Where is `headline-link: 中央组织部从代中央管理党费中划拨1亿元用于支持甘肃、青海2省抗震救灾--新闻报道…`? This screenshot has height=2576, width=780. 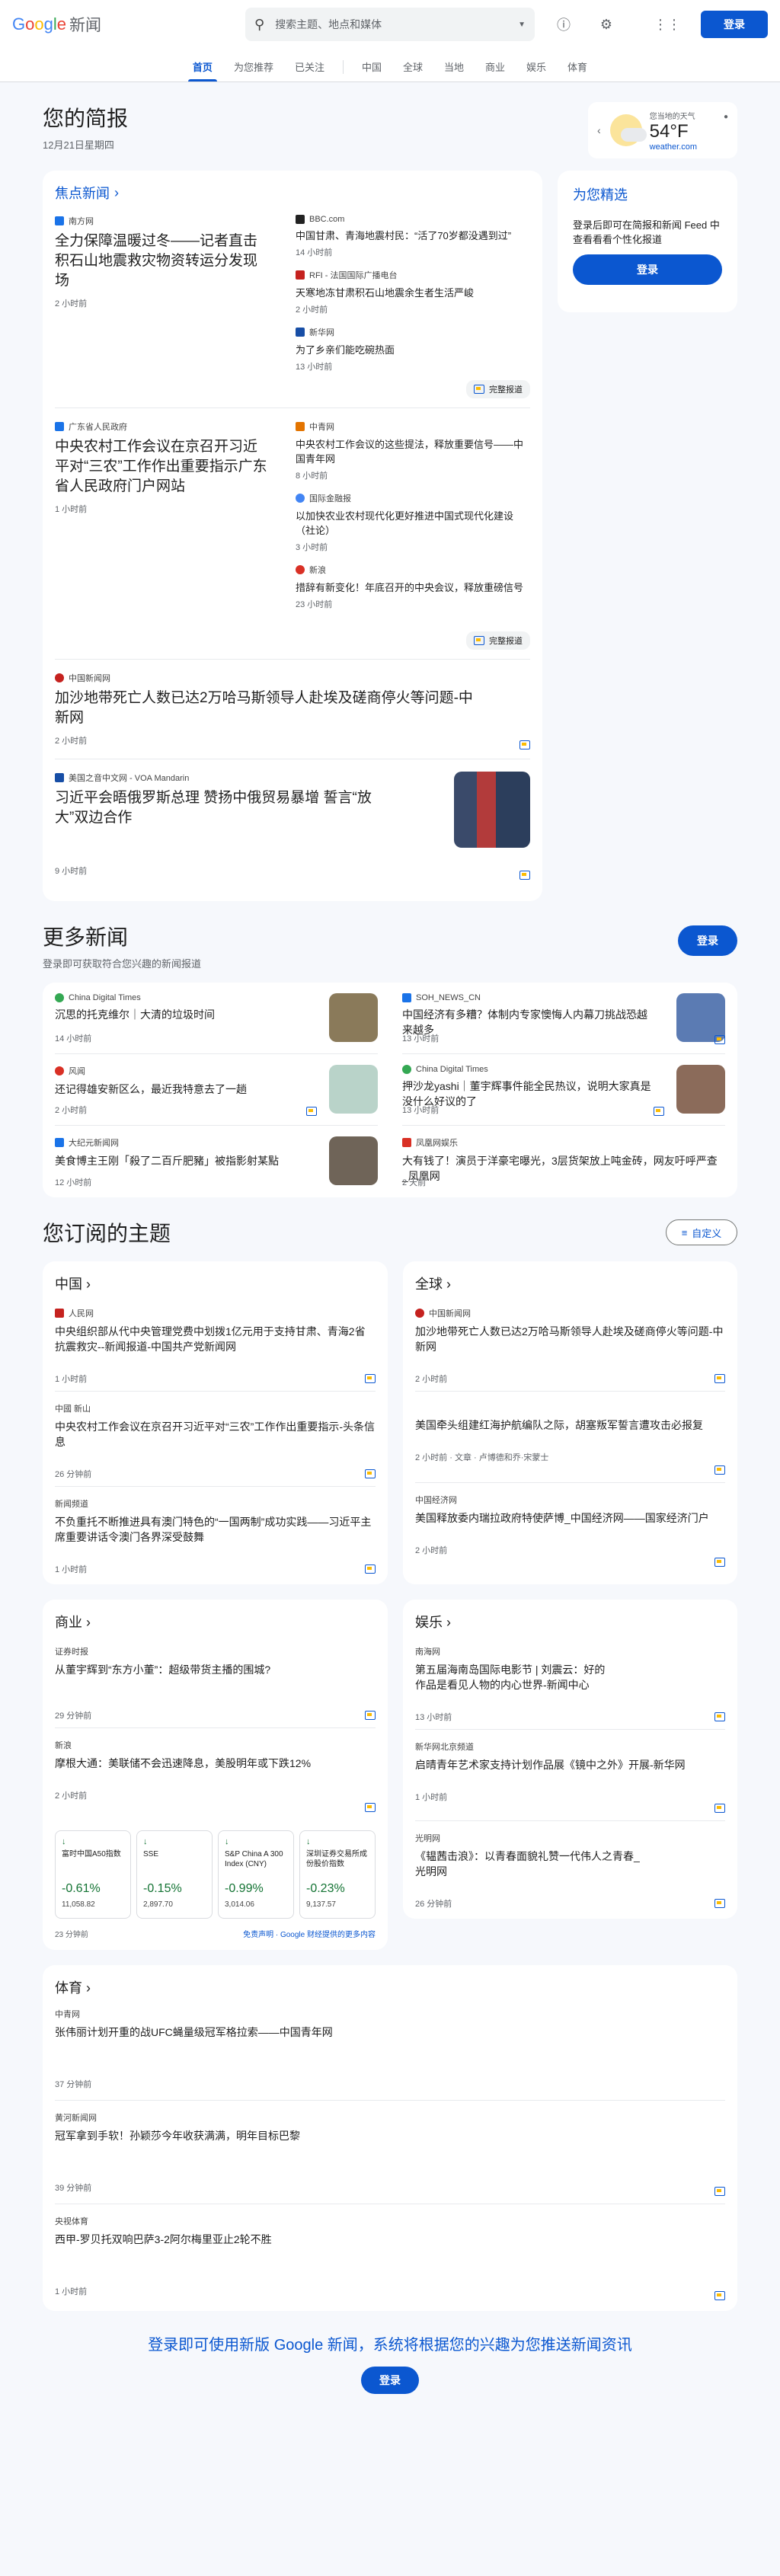 headline-link: 中央组织部从代中央管理党费中划拨1亿元用于支持甘肃、青海2省抗震救灾--新闻报道… is located at coordinates (215, 1339).